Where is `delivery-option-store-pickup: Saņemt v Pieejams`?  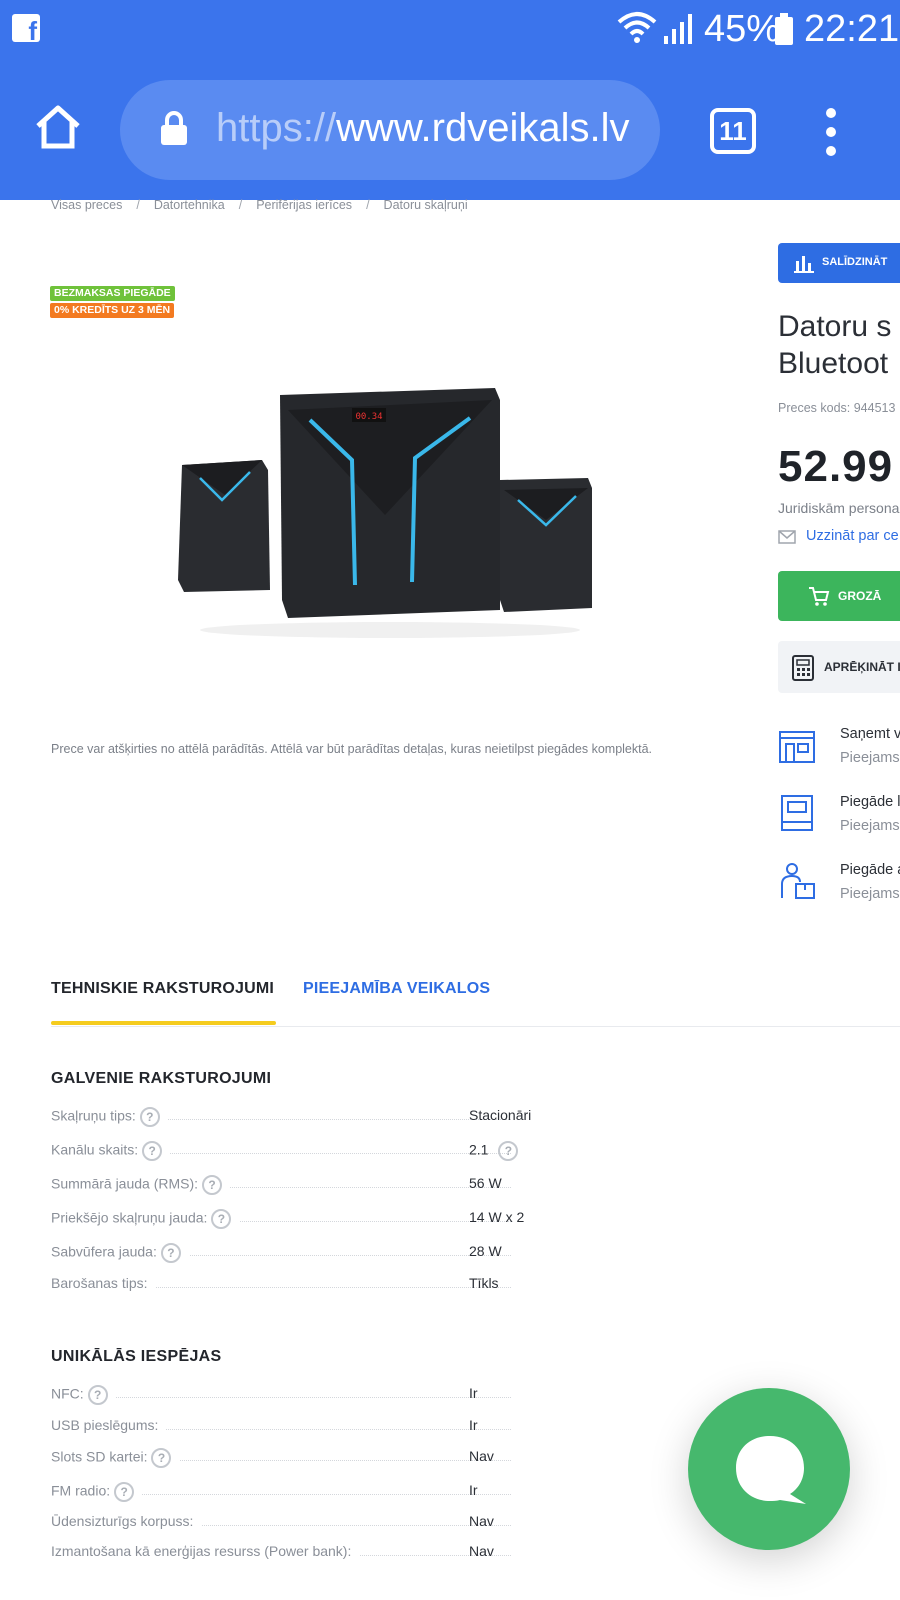 delivery-option-store-pickup: Saņemt v Pieejams is located at coordinates (839, 751).